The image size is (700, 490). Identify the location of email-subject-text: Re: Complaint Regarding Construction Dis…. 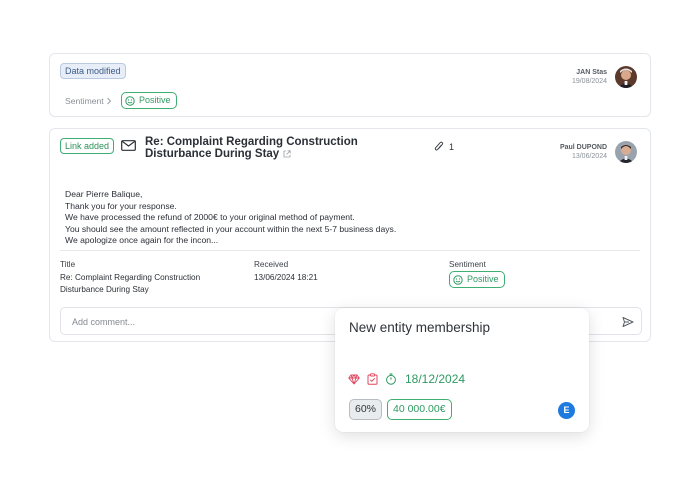
(251, 148).